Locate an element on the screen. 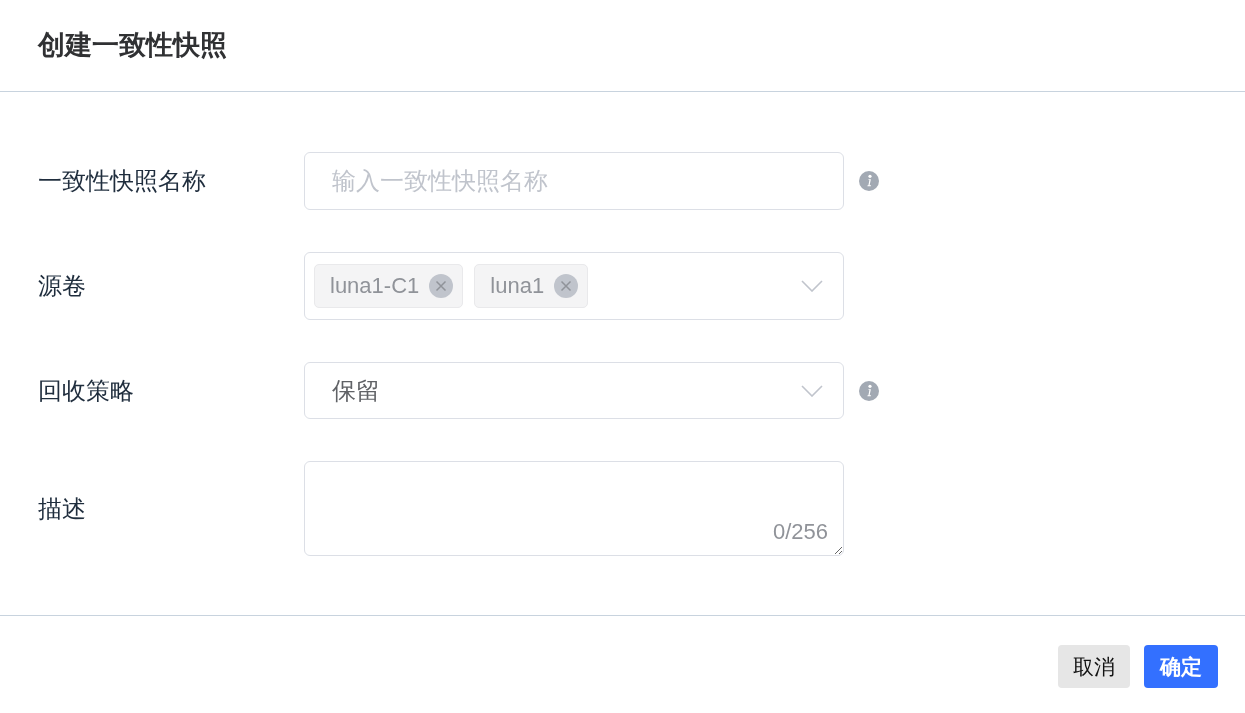 The image size is (1245, 713). dialog-title: 创建一致性快照 is located at coordinates (132, 45).